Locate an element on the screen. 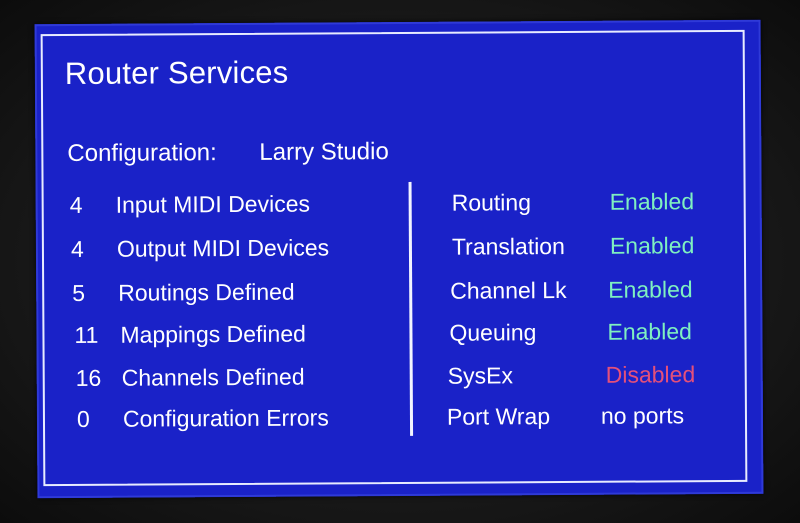 This screenshot has height=523, width=800. service-name: SysEx is located at coordinates (480, 375).